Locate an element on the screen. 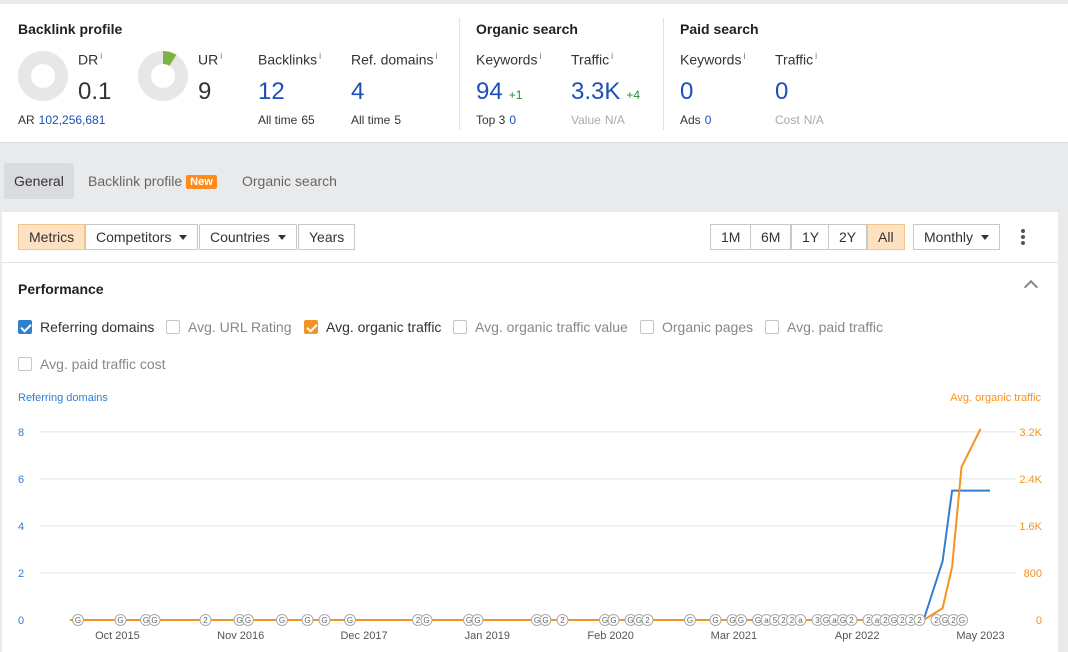  paid-keywords-label: Keywords i is located at coordinates (712, 59).